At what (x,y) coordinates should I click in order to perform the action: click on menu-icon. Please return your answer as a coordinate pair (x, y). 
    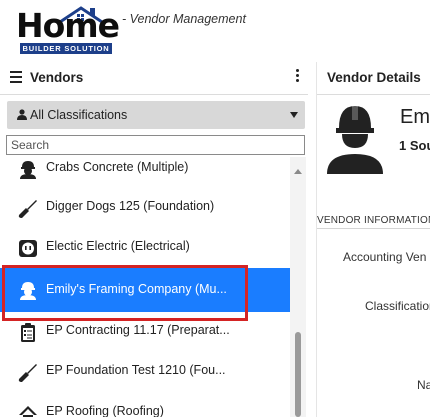
    Looking at the image, I should click on (16, 77).